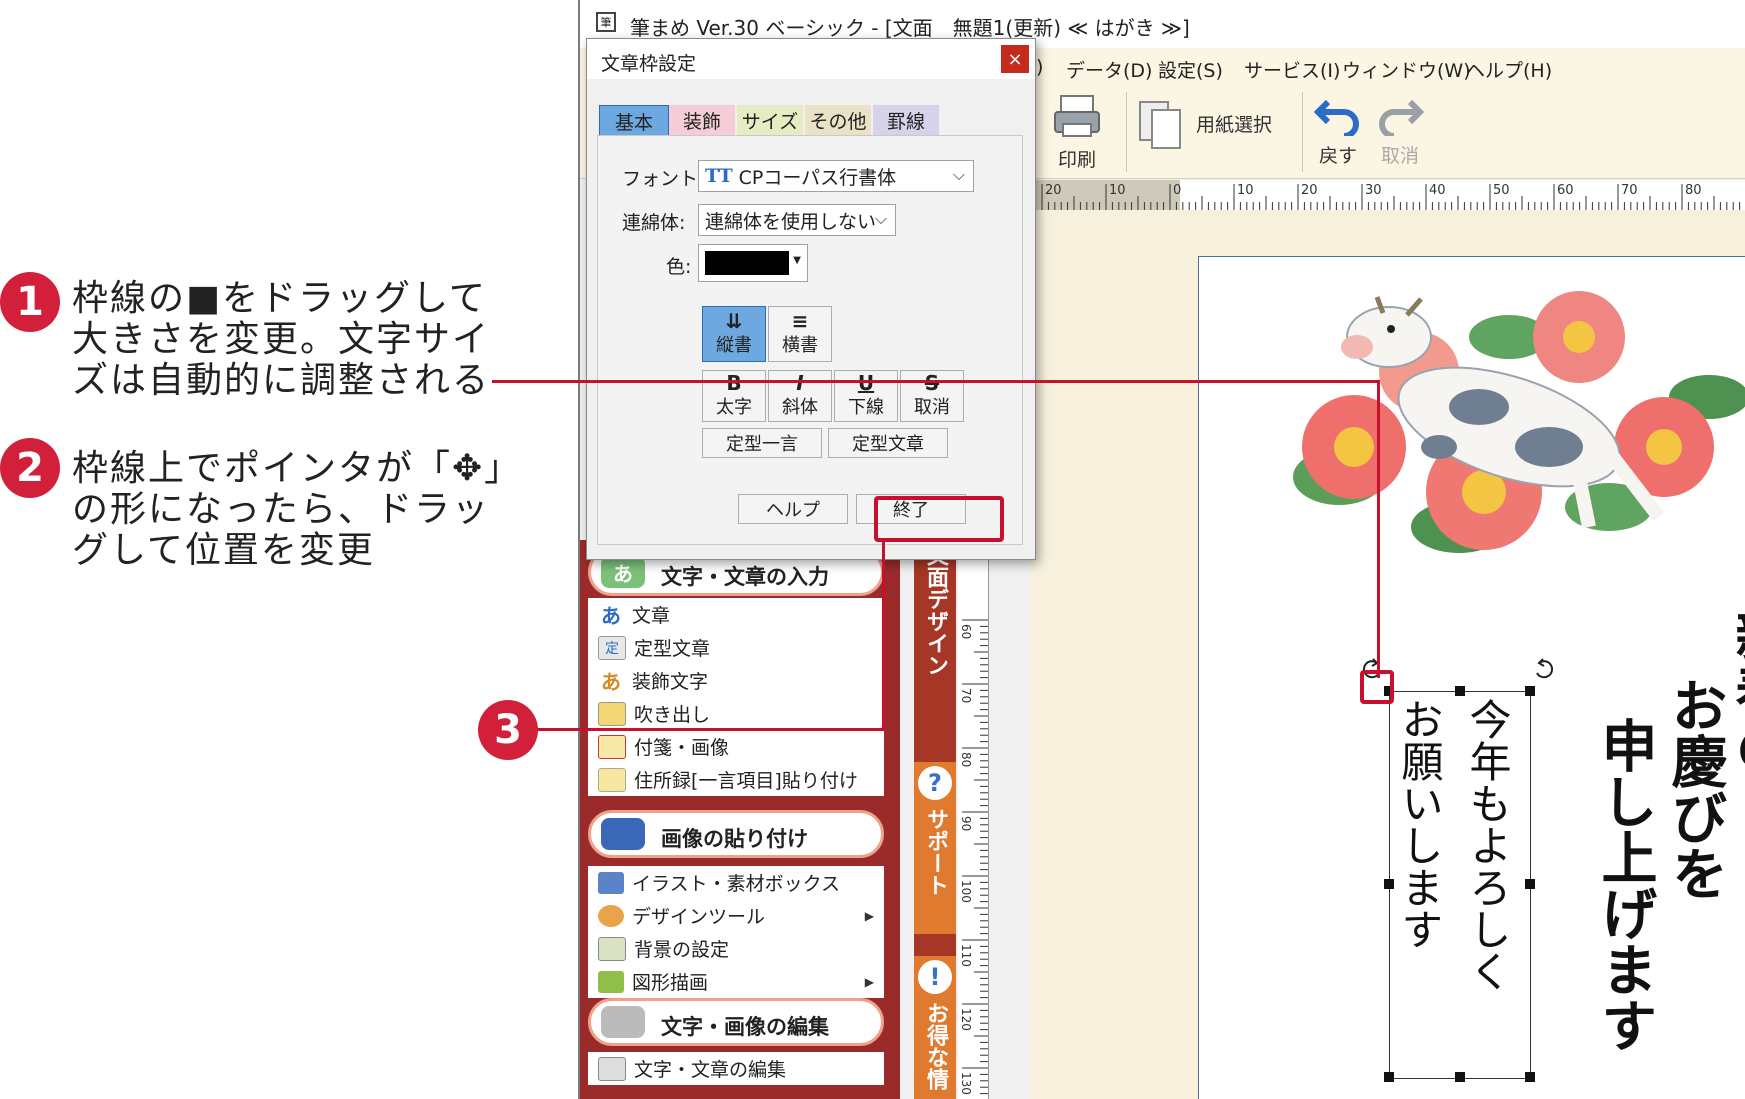 This screenshot has height=1099, width=1745. I want to click on panel-item-label: 装飾文字, so click(670, 682).